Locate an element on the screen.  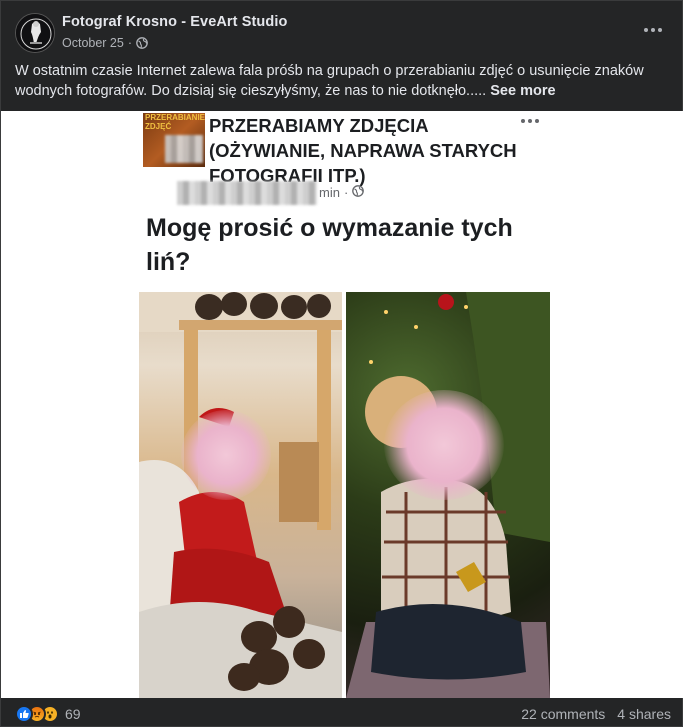
author-name: Fotograf Krosno - EveArt Studio is located at coordinates (174, 22).